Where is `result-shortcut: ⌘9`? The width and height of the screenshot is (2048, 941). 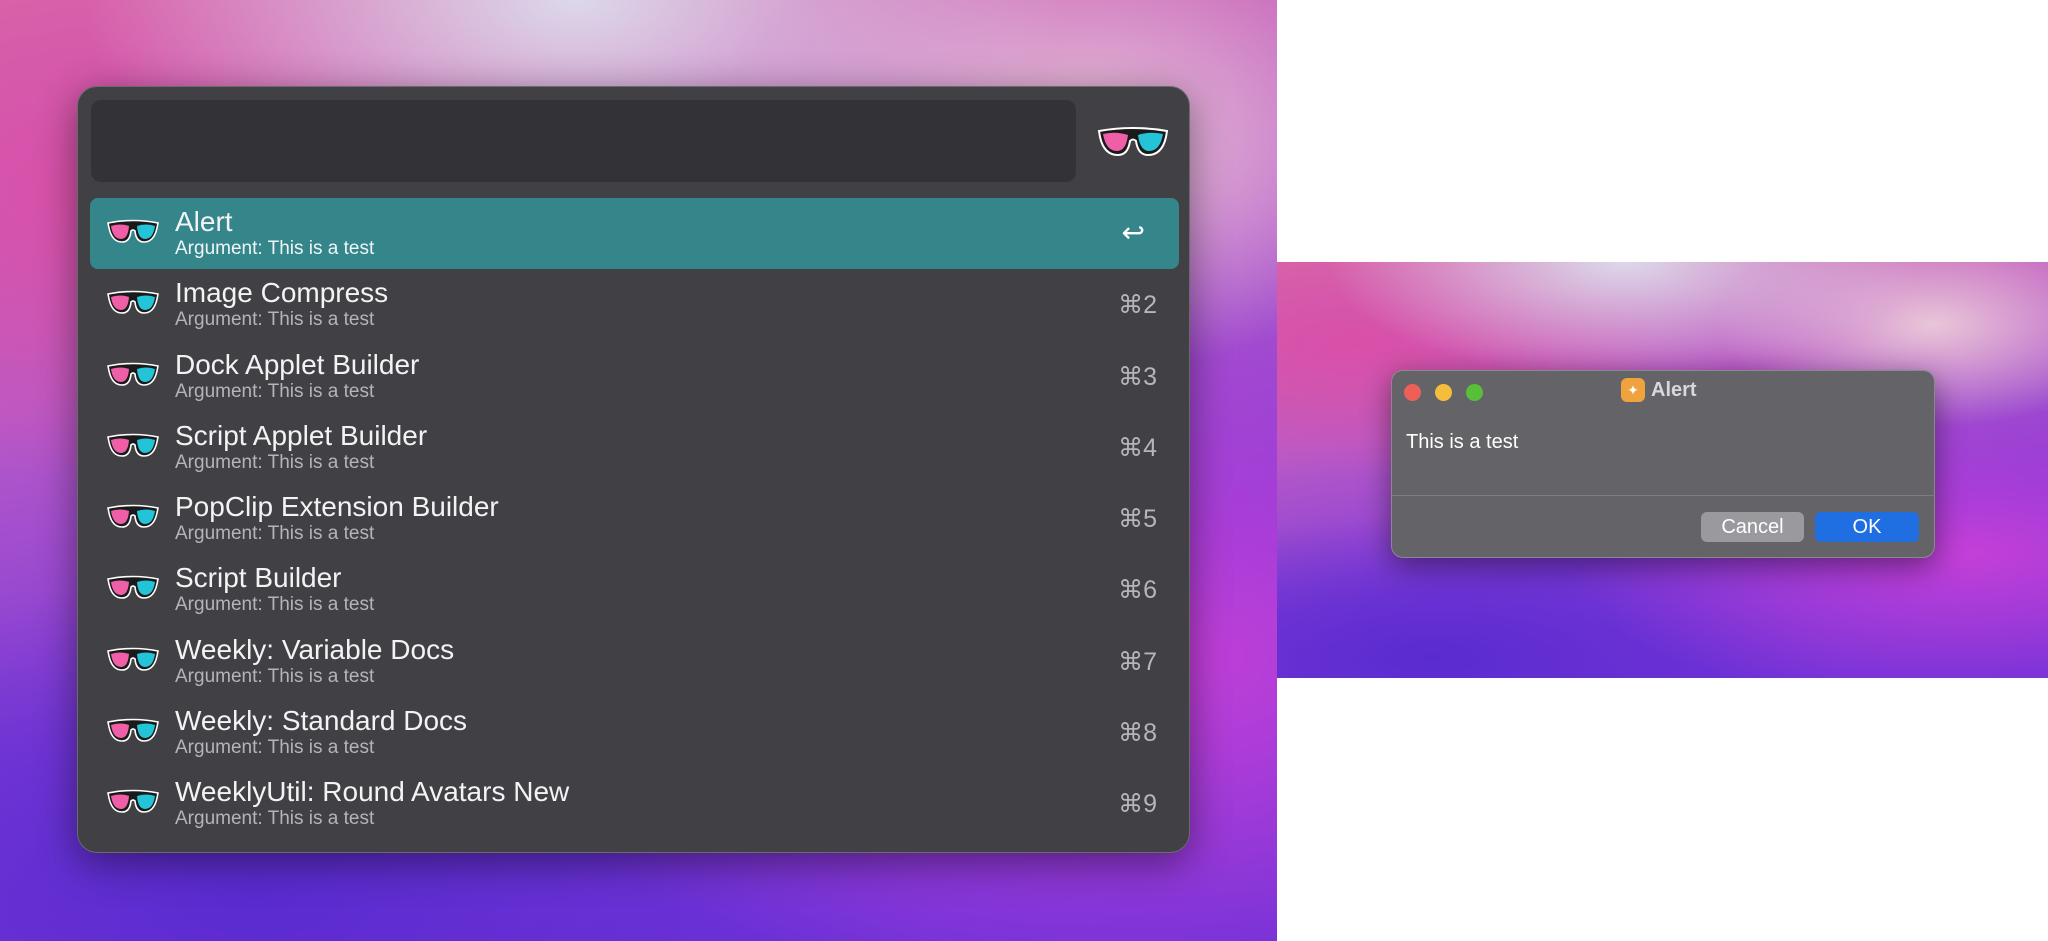 result-shortcut: ⌘9 is located at coordinates (1137, 804).